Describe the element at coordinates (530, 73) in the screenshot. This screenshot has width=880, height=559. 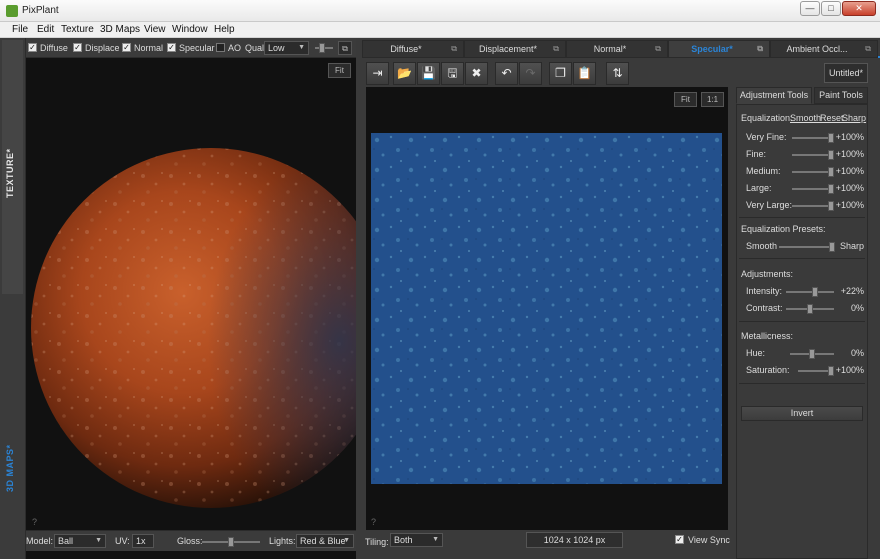
I see `redo-icon: ↷` at that location.